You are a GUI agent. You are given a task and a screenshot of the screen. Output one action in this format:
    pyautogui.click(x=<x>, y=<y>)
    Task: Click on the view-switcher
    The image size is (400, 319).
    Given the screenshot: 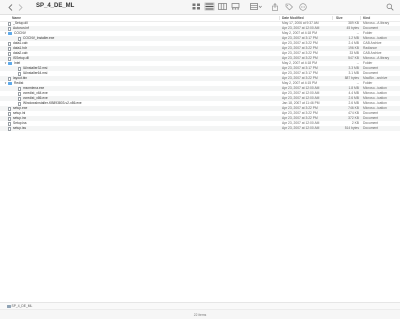 What is the action you would take?
    pyautogui.click(x=216, y=6)
    